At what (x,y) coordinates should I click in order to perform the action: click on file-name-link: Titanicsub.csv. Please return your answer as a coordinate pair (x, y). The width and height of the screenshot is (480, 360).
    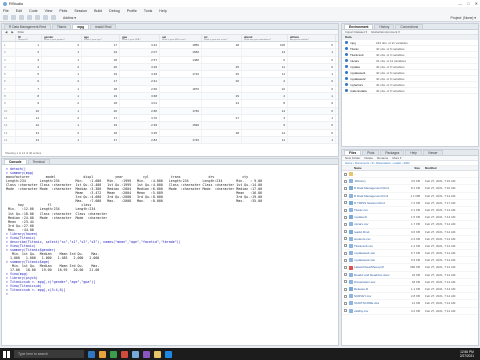
    Looking at the image, I should click on (380, 246).